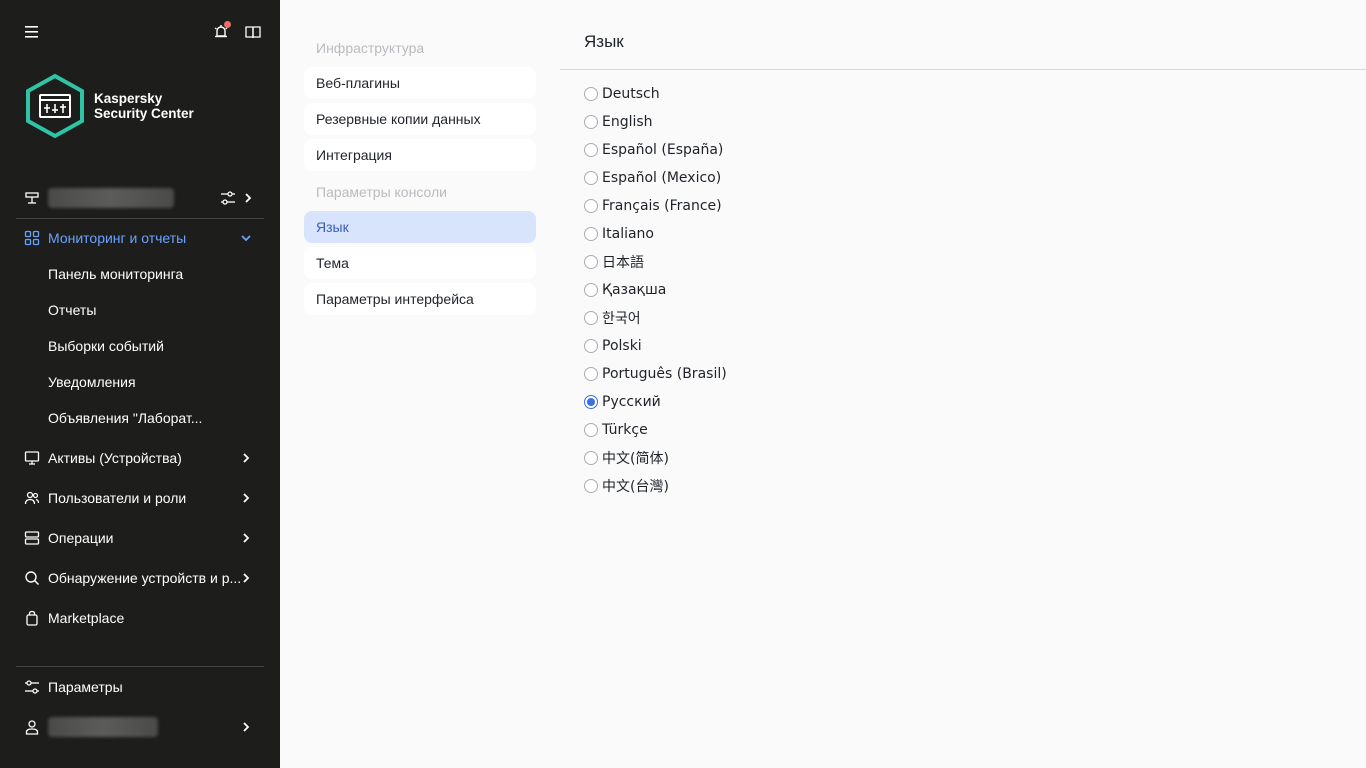 The image size is (1366, 768). What do you see at coordinates (55, 106) in the screenshot?
I see `logo-hexagon-icon` at bounding box center [55, 106].